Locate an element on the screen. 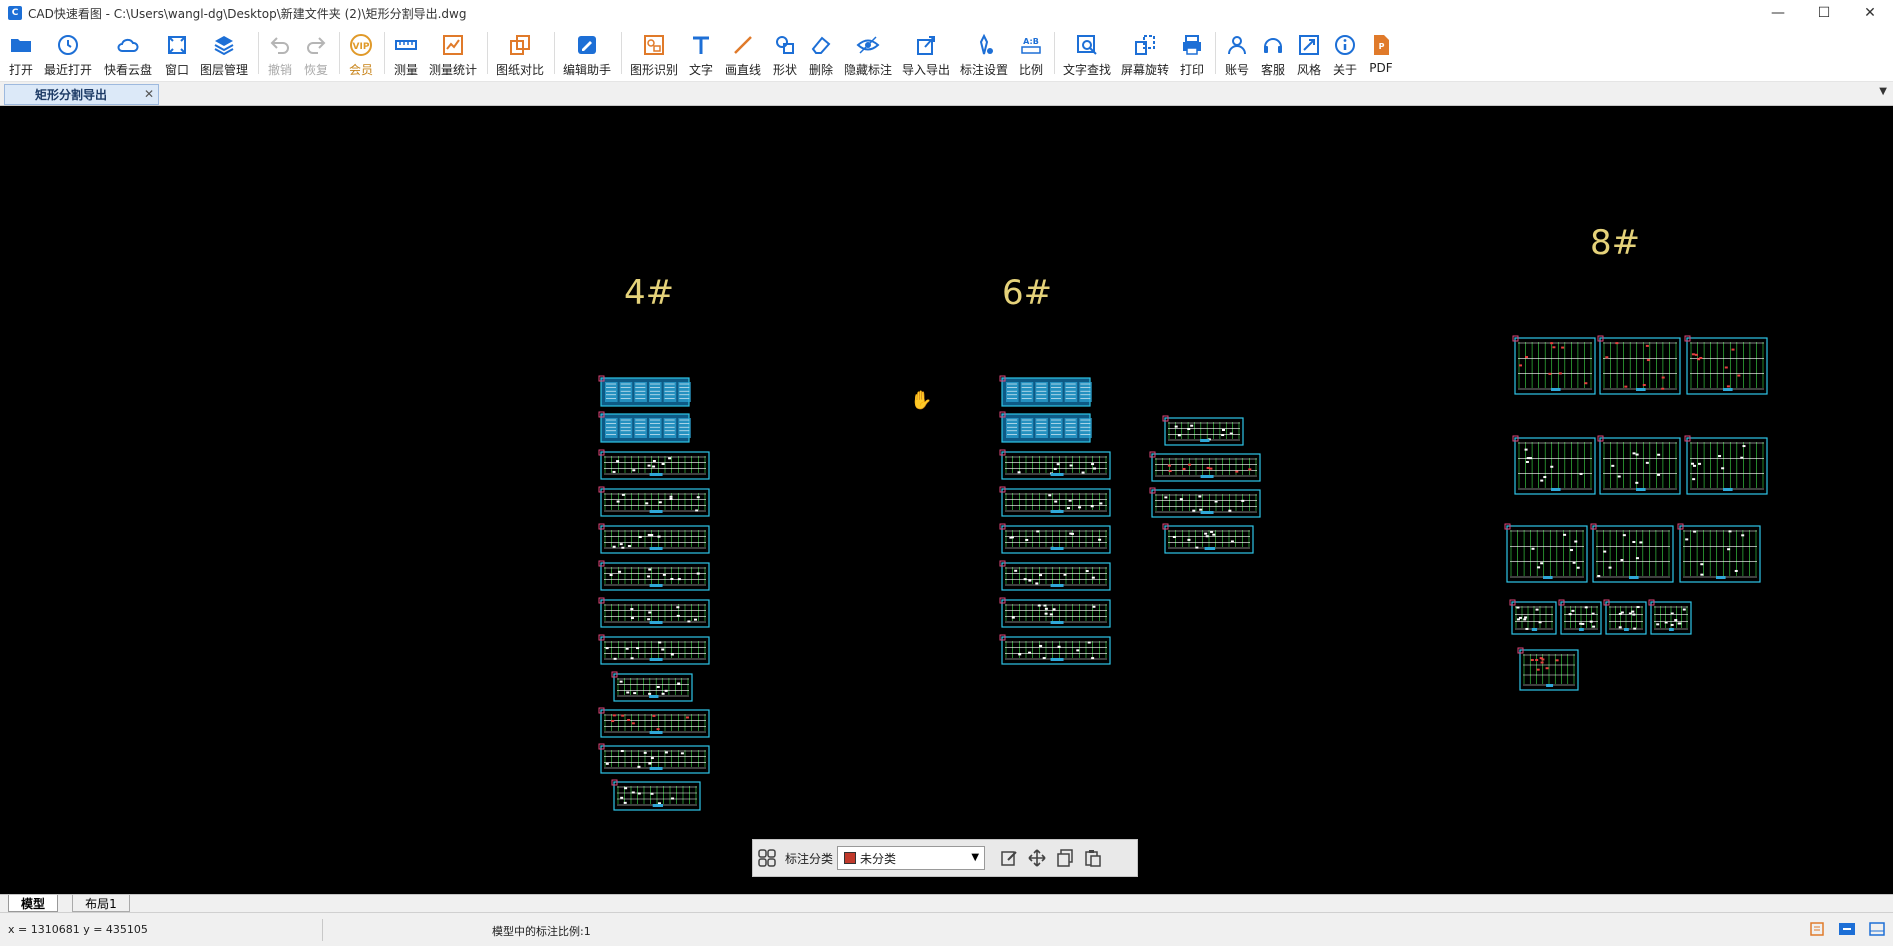 Image resolution: width=1893 pixels, height=946 pixels. toolbar-undo-button: 撤销 is located at coordinates (280, 53).